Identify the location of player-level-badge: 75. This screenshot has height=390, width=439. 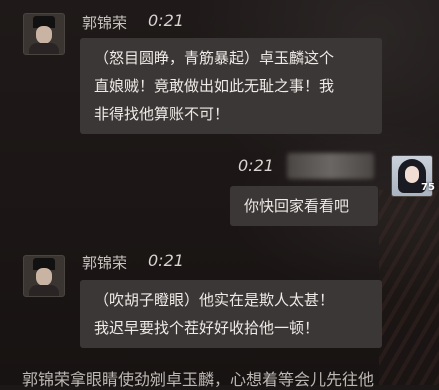
(428, 187).